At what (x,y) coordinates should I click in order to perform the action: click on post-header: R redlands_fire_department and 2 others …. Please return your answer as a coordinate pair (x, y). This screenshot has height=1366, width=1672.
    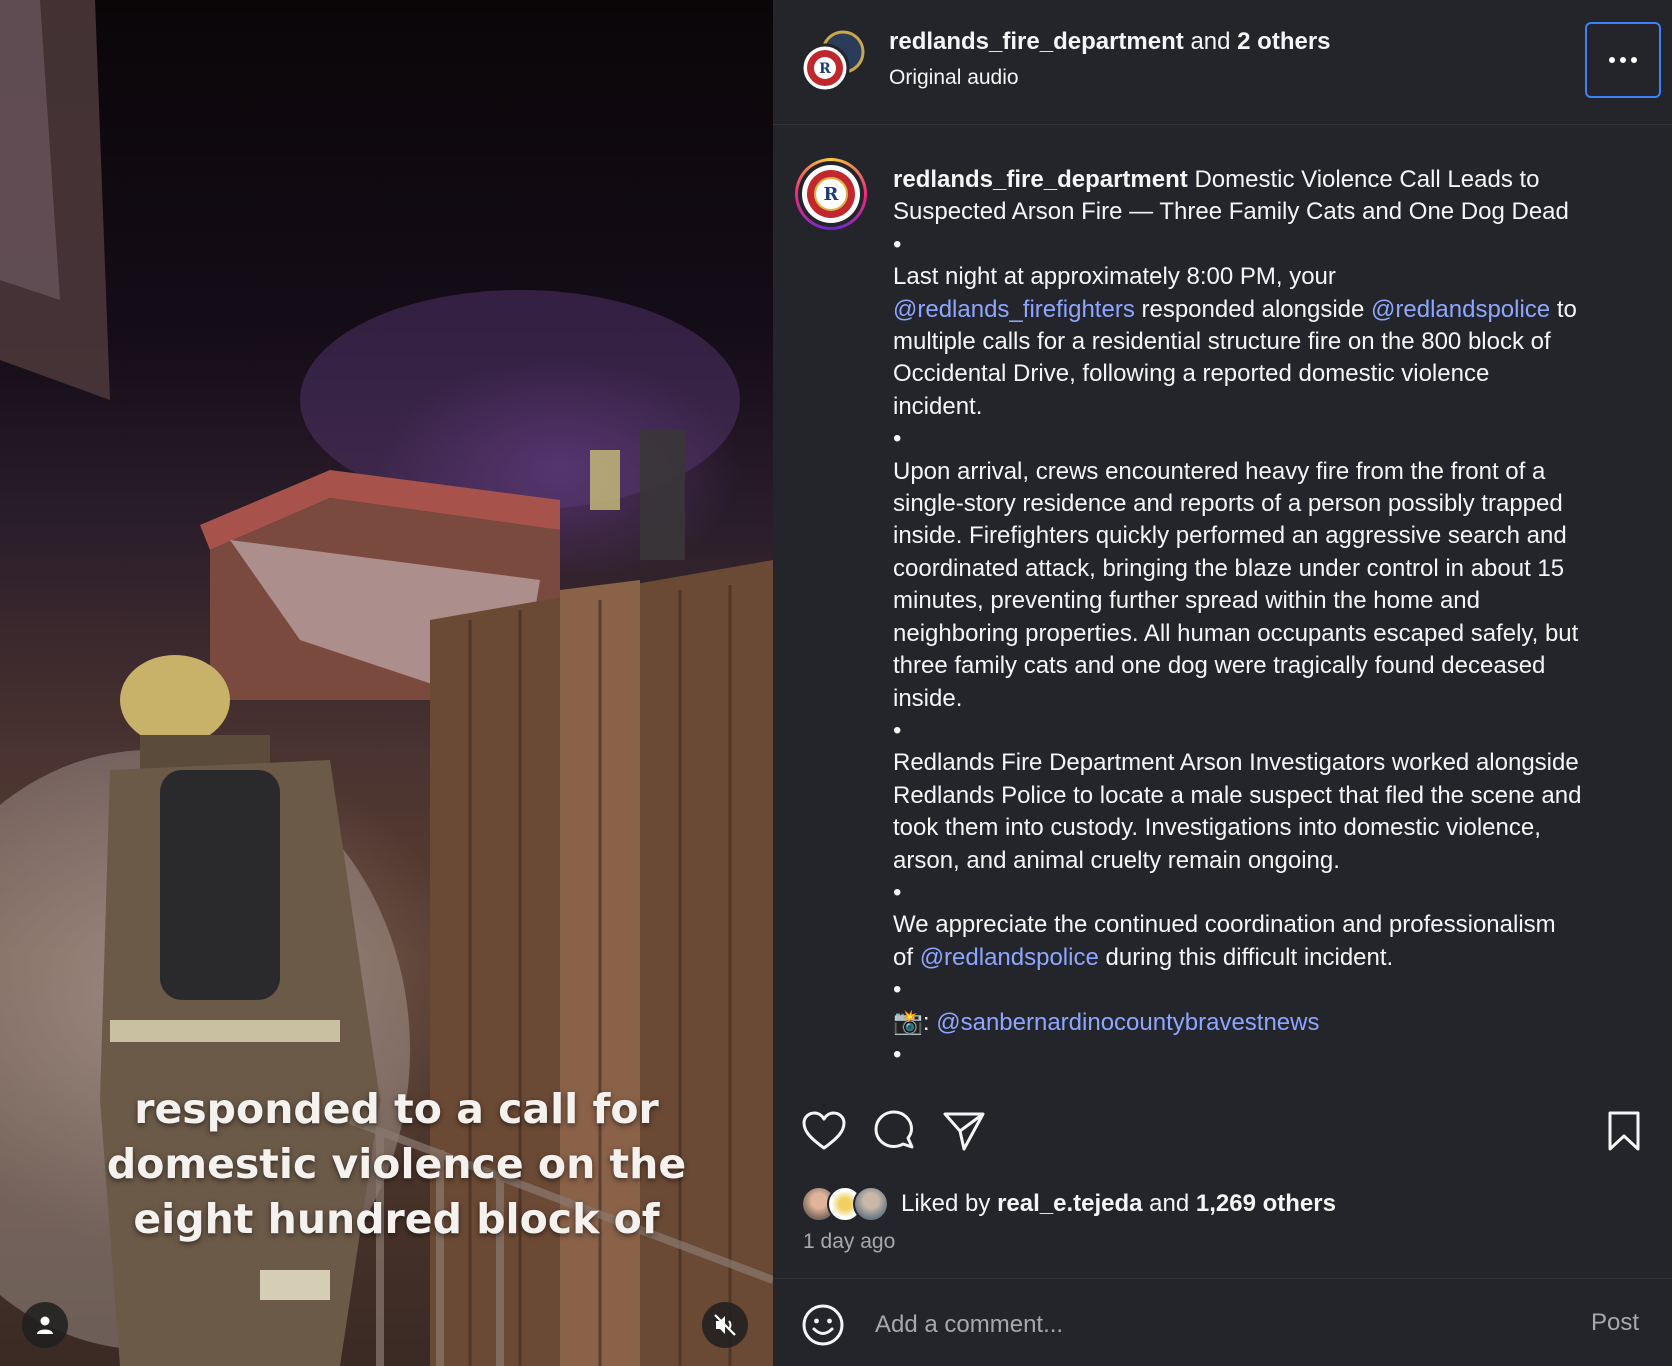
    Looking at the image, I should click on (1222, 62).